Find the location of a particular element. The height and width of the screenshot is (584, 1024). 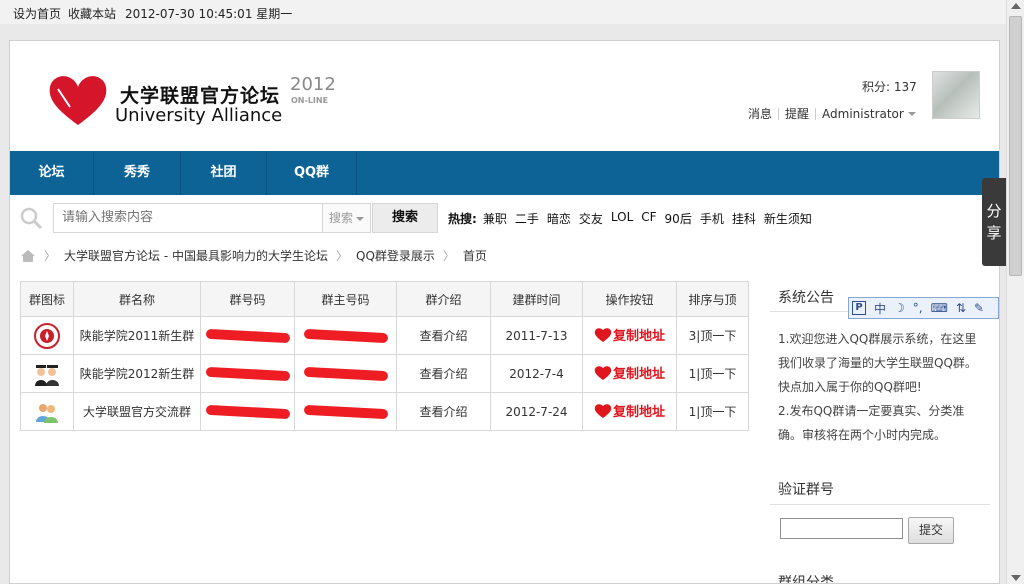

keyboard-icon: ⌨ is located at coordinates (939, 308).